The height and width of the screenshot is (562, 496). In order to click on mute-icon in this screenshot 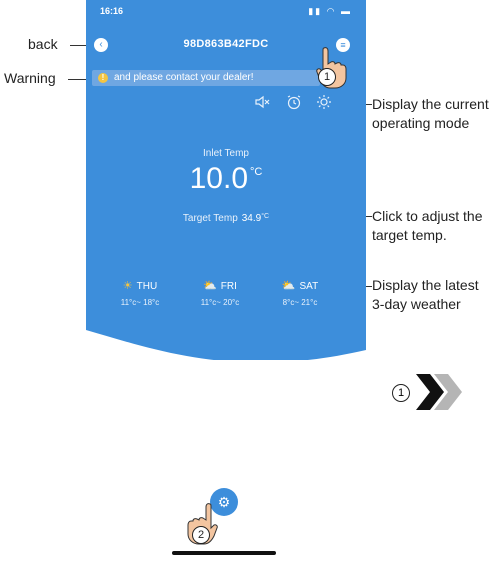, I will do `click(262, 102)`.